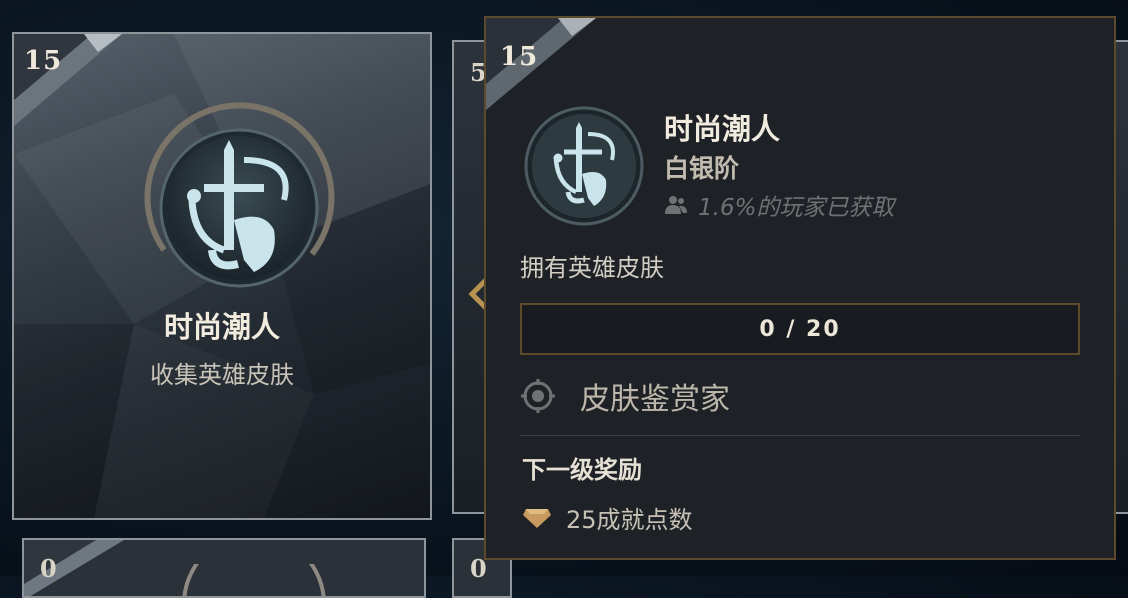  I want to click on achievement-subtitle: 收集英雄皮肤, so click(222, 375).